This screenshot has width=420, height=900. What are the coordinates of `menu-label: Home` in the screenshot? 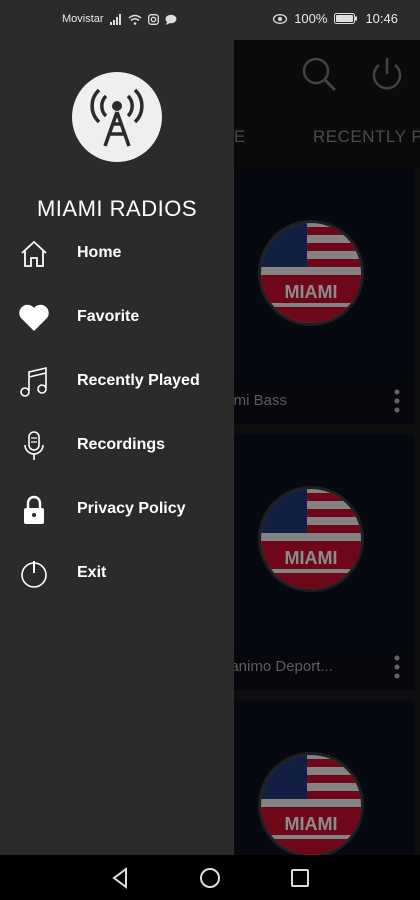 It's located at (99, 252).